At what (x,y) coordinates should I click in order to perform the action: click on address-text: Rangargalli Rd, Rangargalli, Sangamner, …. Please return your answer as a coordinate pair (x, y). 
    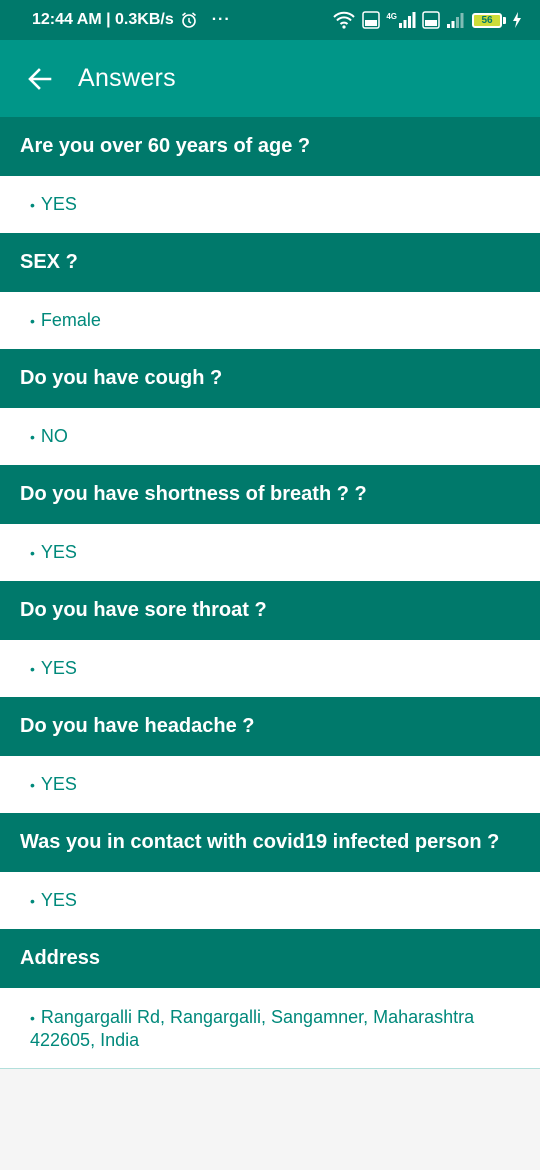
    Looking at the image, I should click on (252, 1028).